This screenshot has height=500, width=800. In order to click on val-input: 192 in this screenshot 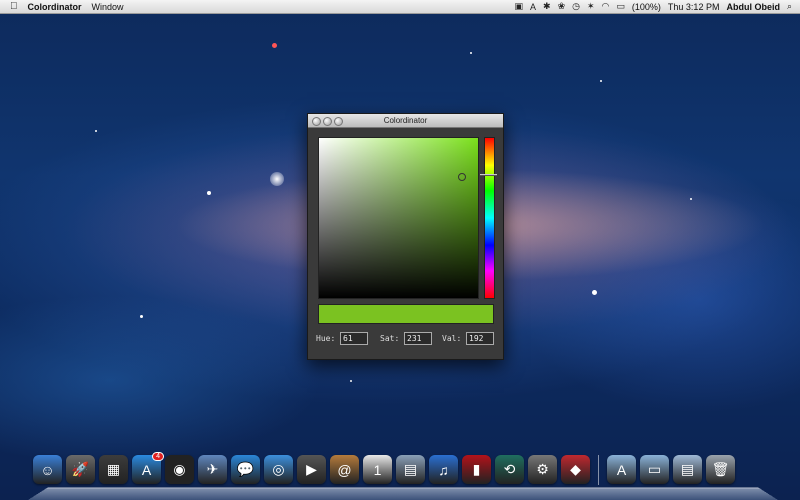, I will do `click(480, 338)`.